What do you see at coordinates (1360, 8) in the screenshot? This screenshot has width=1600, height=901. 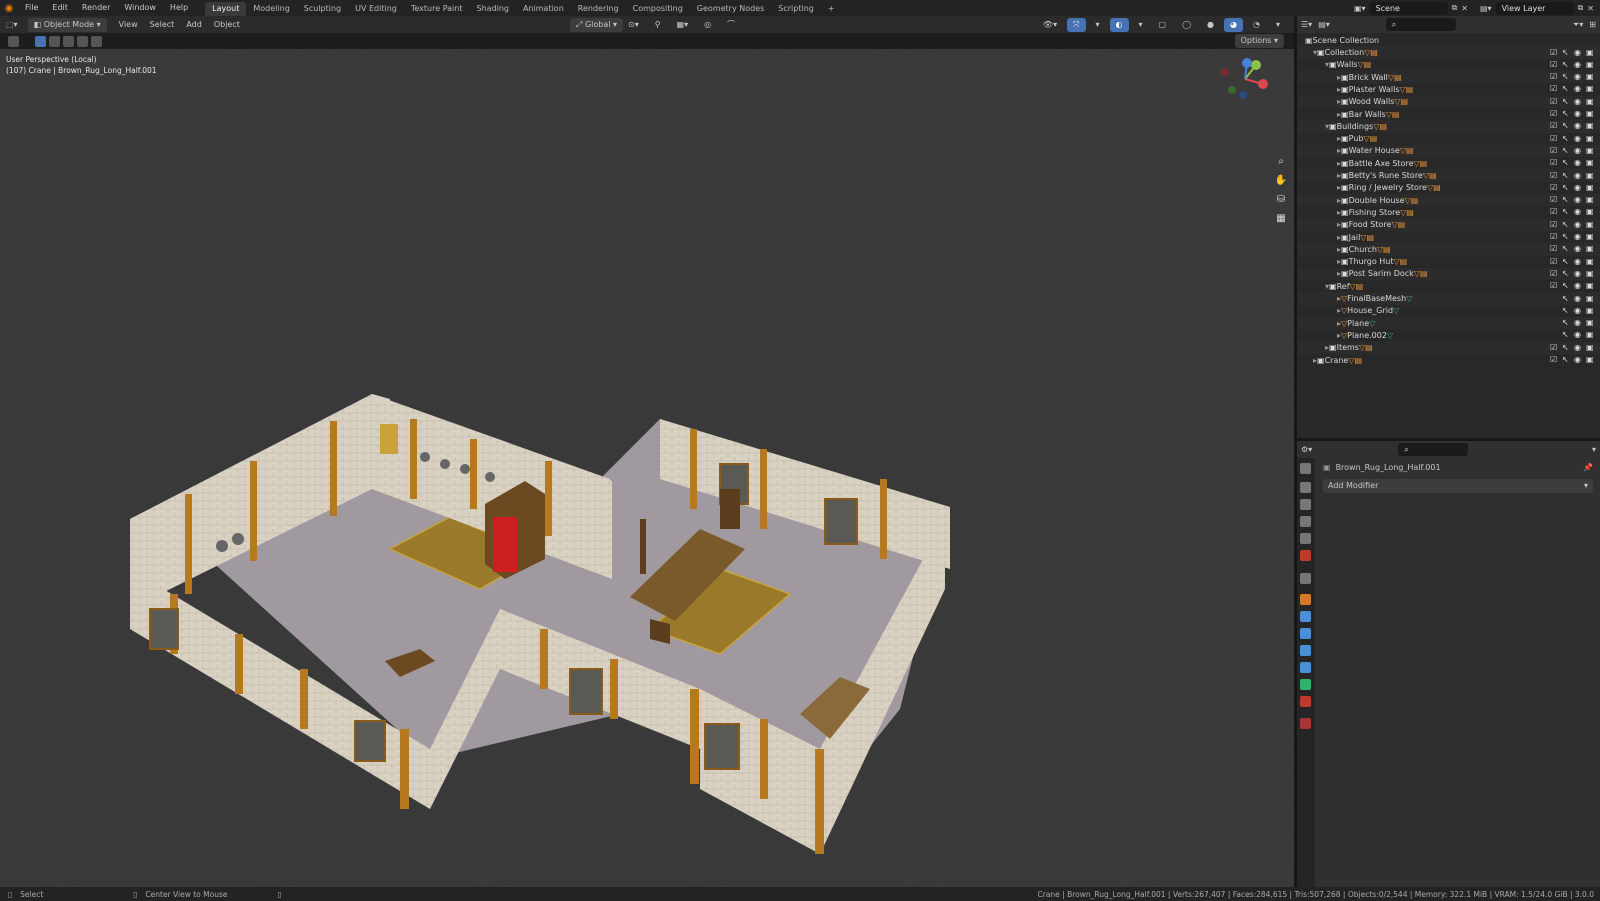 I see `scene-icon: ▣▾` at bounding box center [1360, 8].